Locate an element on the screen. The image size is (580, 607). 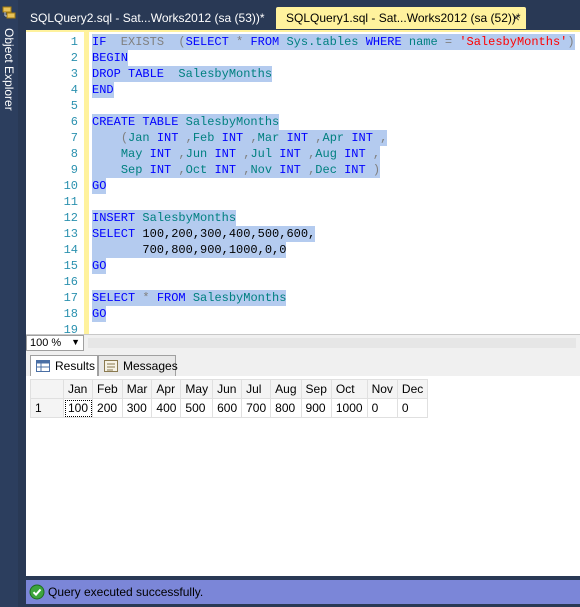
column-header: Apr is located at coordinates (166, 389).